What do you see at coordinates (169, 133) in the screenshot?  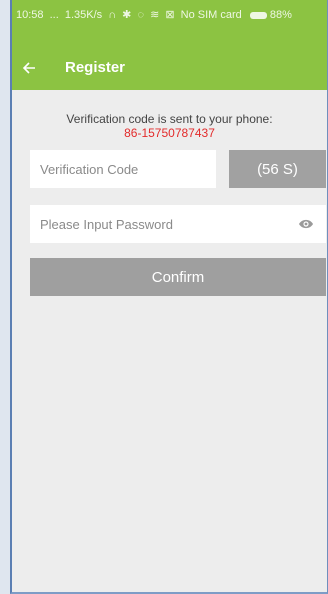 I see `phone-number: 86-15750787437` at bounding box center [169, 133].